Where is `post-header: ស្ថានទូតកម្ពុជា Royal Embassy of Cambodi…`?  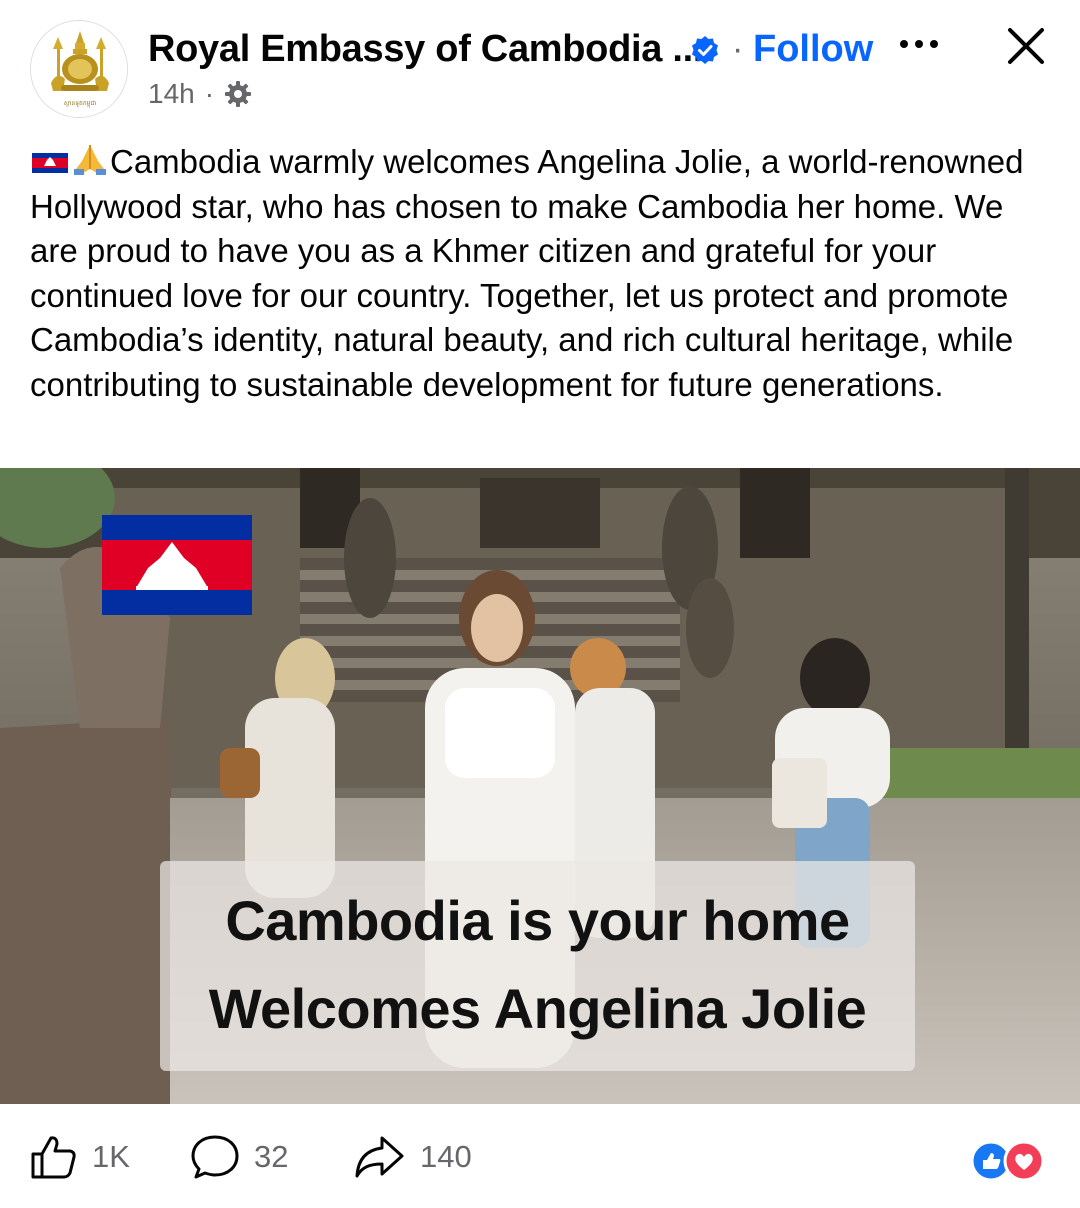
post-header: ស្ថានទូតកម្ពុជា Royal Embassy of Cambodi… is located at coordinates (540, 64).